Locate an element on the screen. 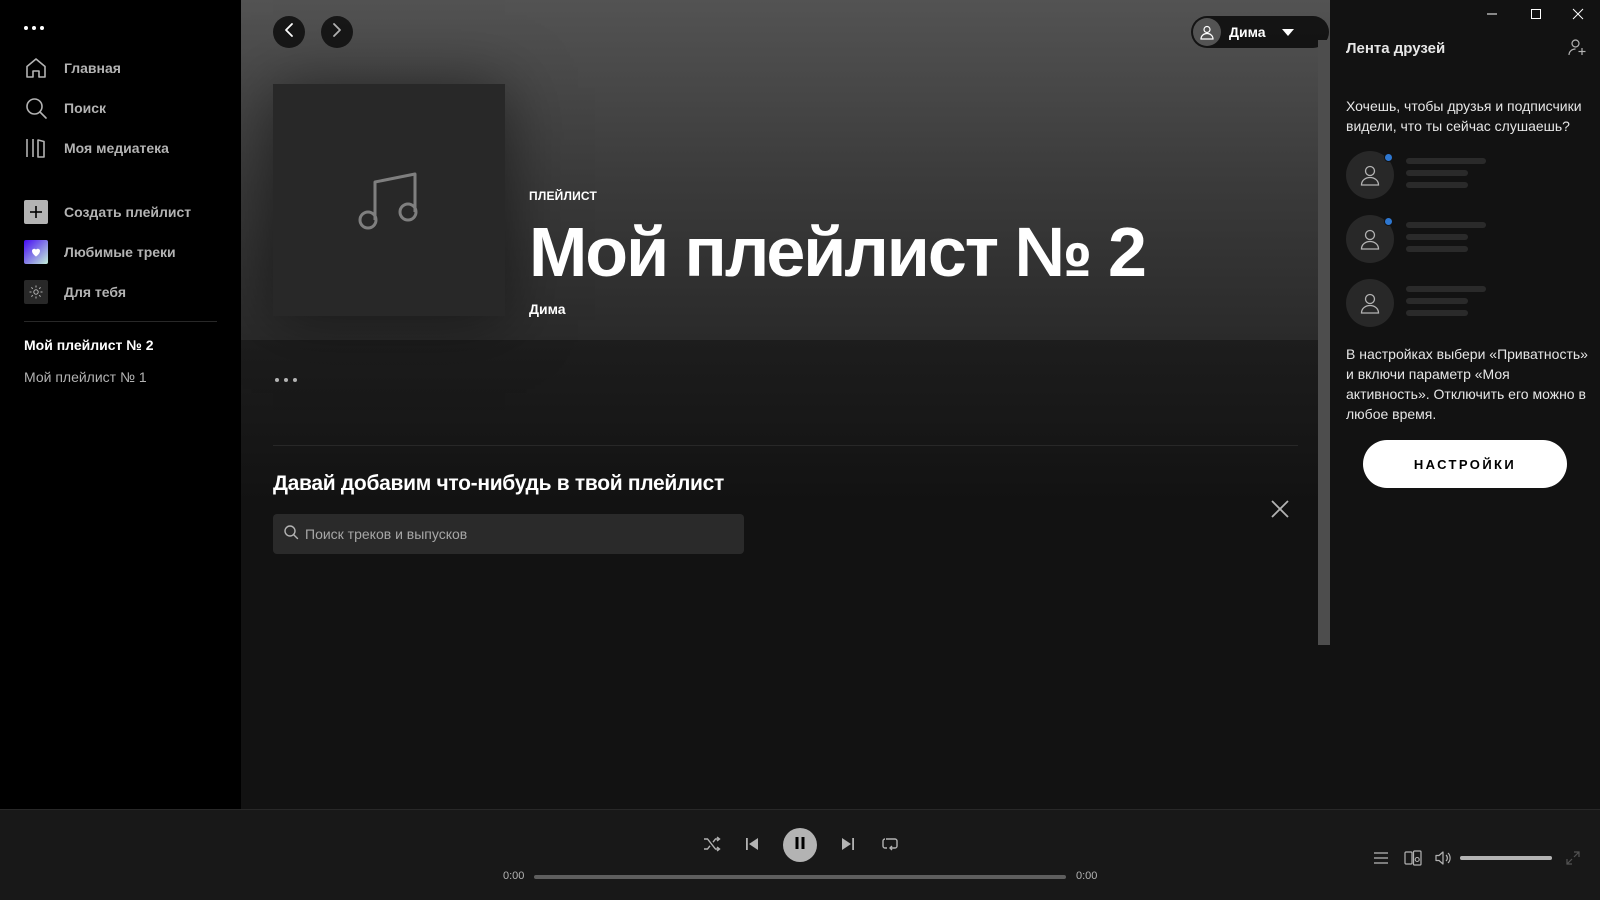 The image size is (1600, 900). forward-button is located at coordinates (337, 32).